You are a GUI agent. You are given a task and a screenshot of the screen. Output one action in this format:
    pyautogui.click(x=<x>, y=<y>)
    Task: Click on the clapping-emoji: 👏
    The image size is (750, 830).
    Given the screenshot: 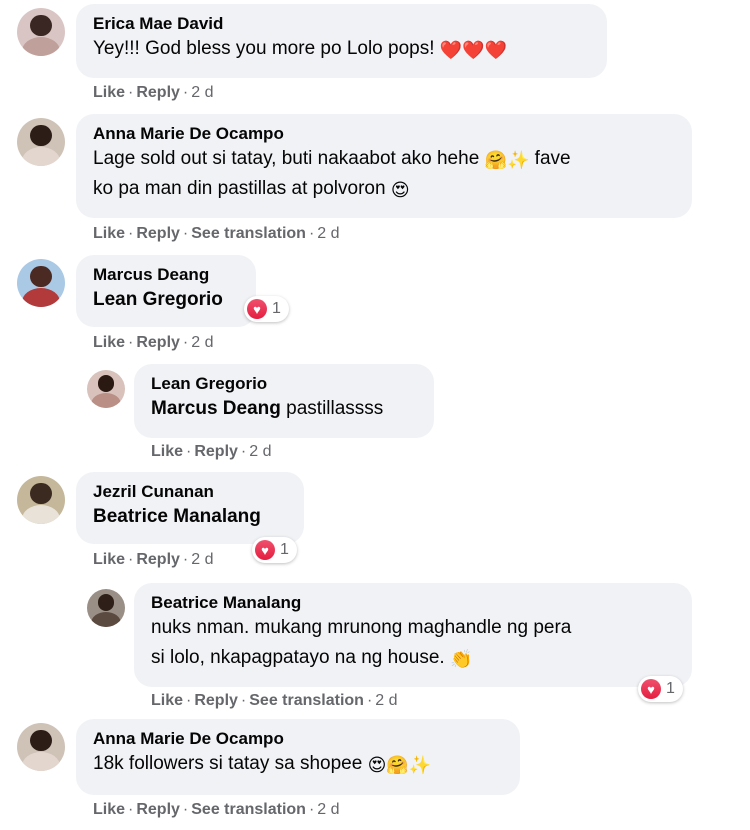 What is the action you would take?
    pyautogui.click(x=461, y=659)
    